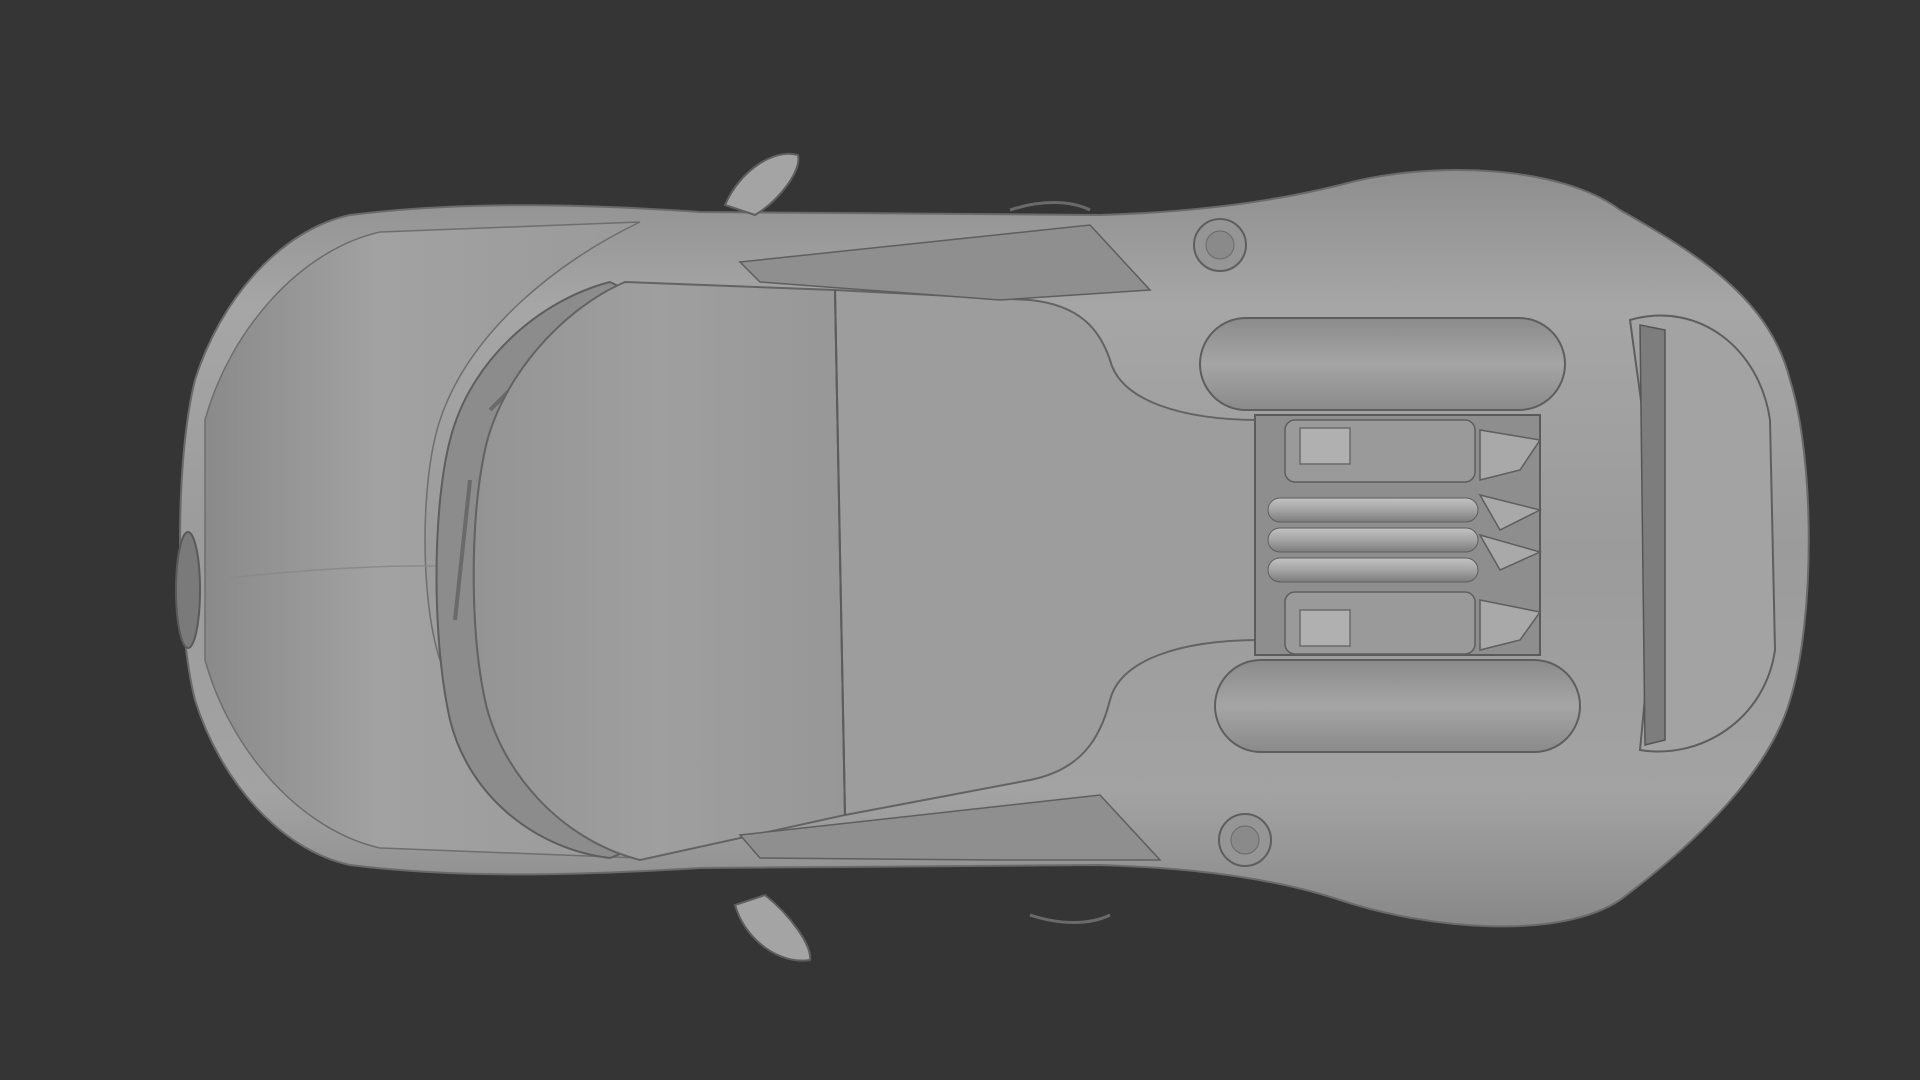  What do you see at coordinates (761, 184) in the screenshot?
I see `side-mirror-left` at bounding box center [761, 184].